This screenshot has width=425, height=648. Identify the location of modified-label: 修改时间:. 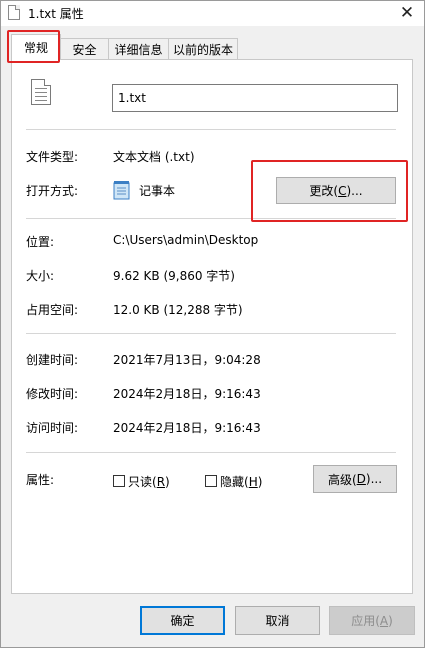
(52, 394).